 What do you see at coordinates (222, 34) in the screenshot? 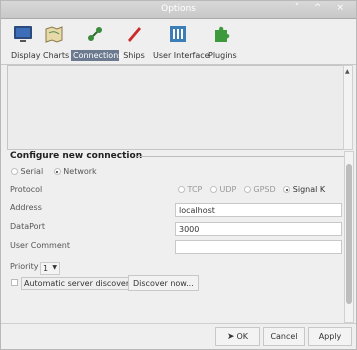
I see `puzzle-piece-icon` at bounding box center [222, 34].